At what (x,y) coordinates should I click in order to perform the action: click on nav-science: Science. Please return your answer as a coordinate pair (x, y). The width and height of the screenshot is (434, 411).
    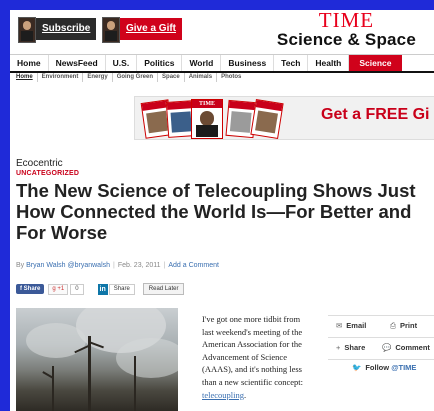
    Looking at the image, I should click on (375, 63).